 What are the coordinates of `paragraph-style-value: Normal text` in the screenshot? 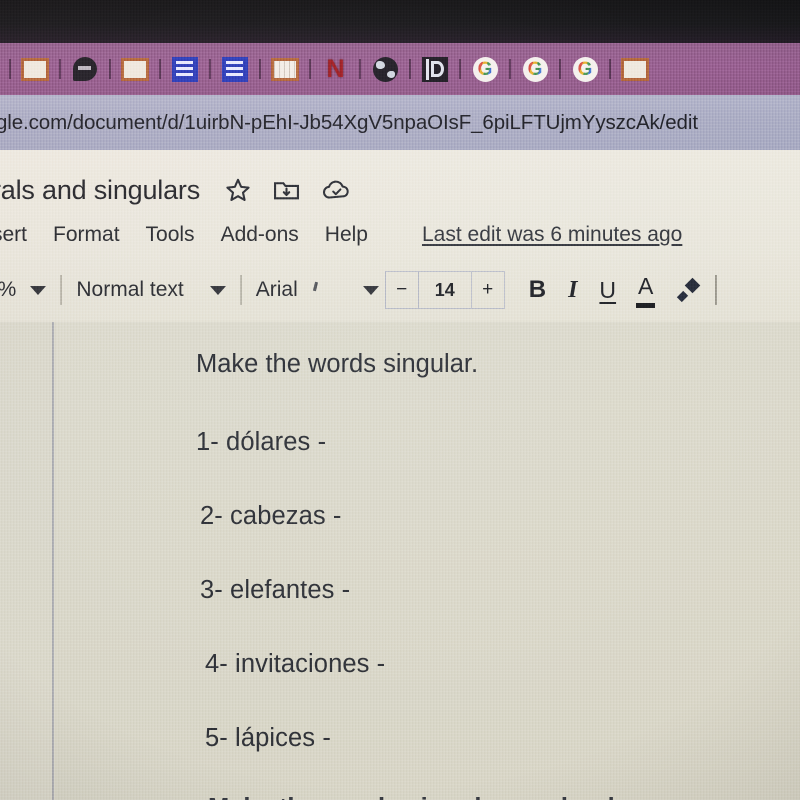 It's located at (130, 289).